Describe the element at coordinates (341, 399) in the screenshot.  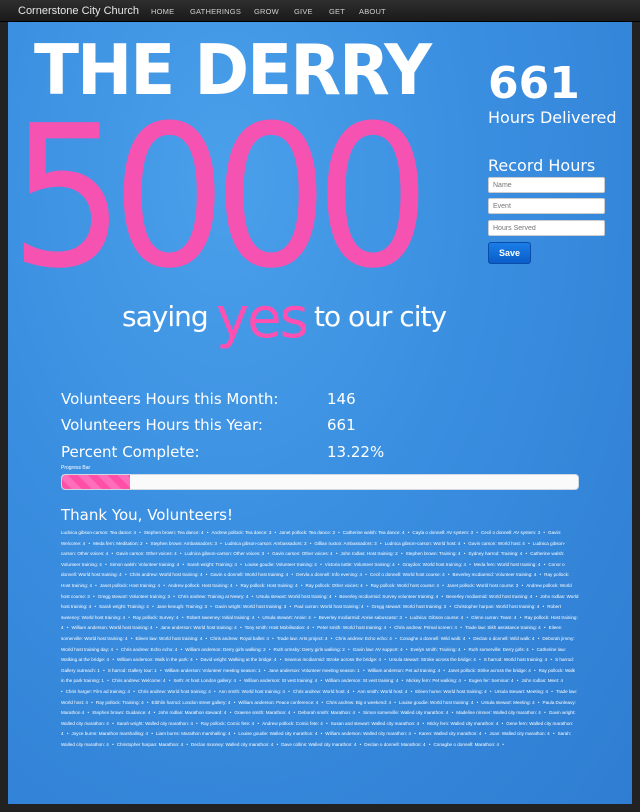
I see `month-hours-value: 146` at that location.